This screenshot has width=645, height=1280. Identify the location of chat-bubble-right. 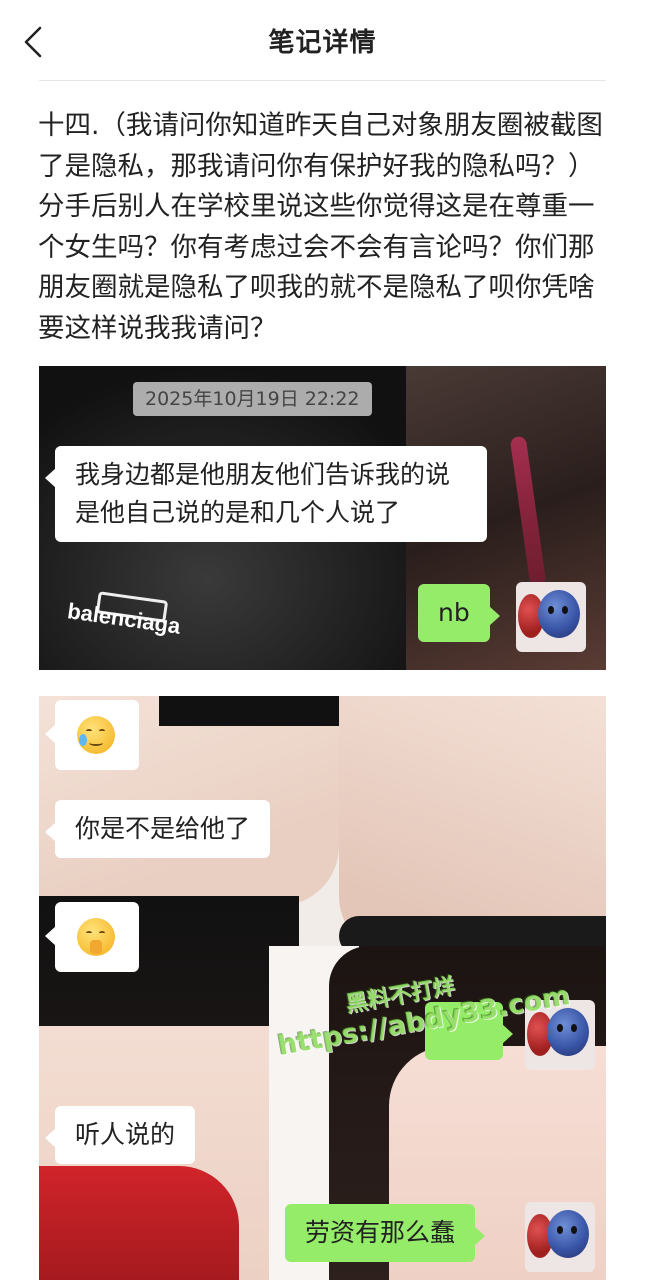
(469, 1031).